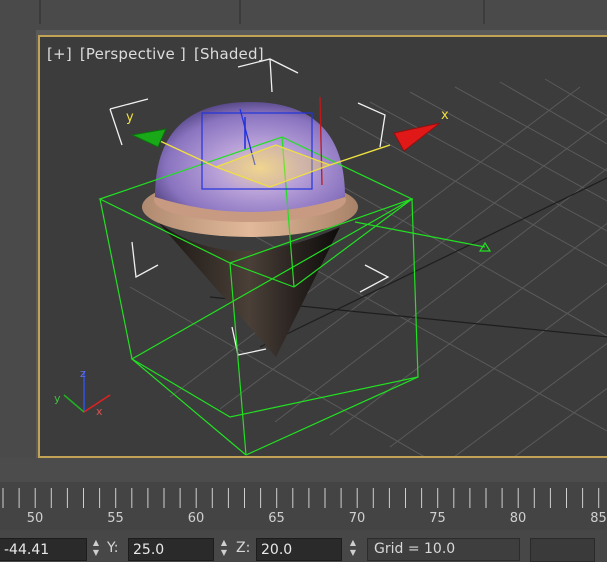 The width and height of the screenshot is (607, 562). Describe the element at coordinates (59, 54) in the screenshot. I see `viewport-plus-menu: [+]` at that location.